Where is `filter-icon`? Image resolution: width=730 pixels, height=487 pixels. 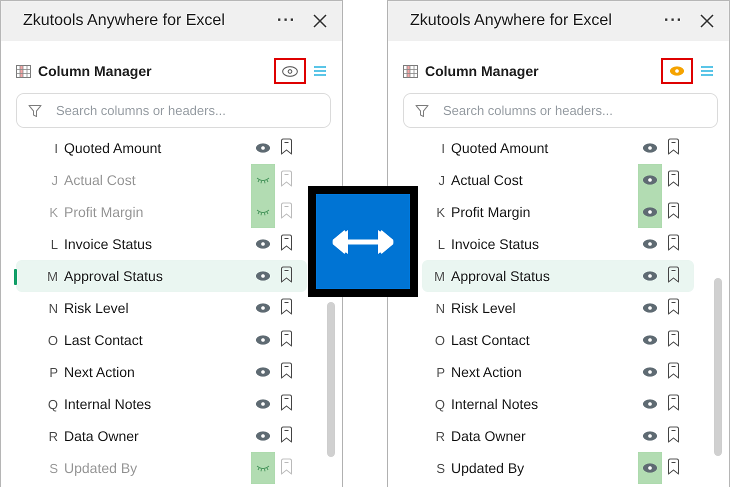
filter-icon is located at coordinates (422, 111).